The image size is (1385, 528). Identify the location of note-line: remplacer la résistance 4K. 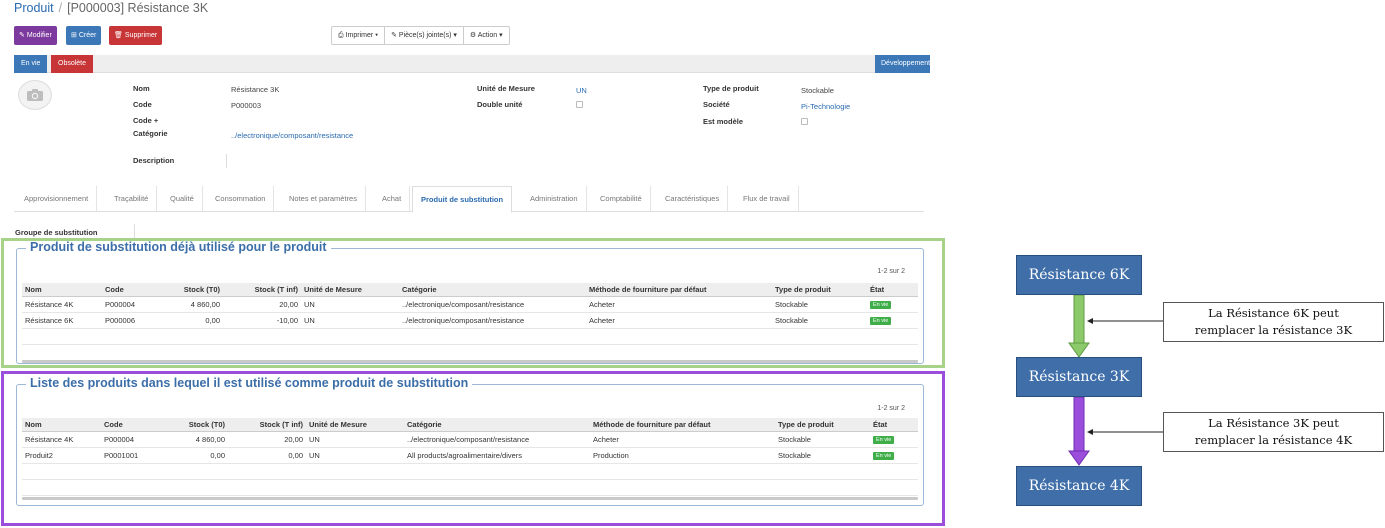
(1273, 440).